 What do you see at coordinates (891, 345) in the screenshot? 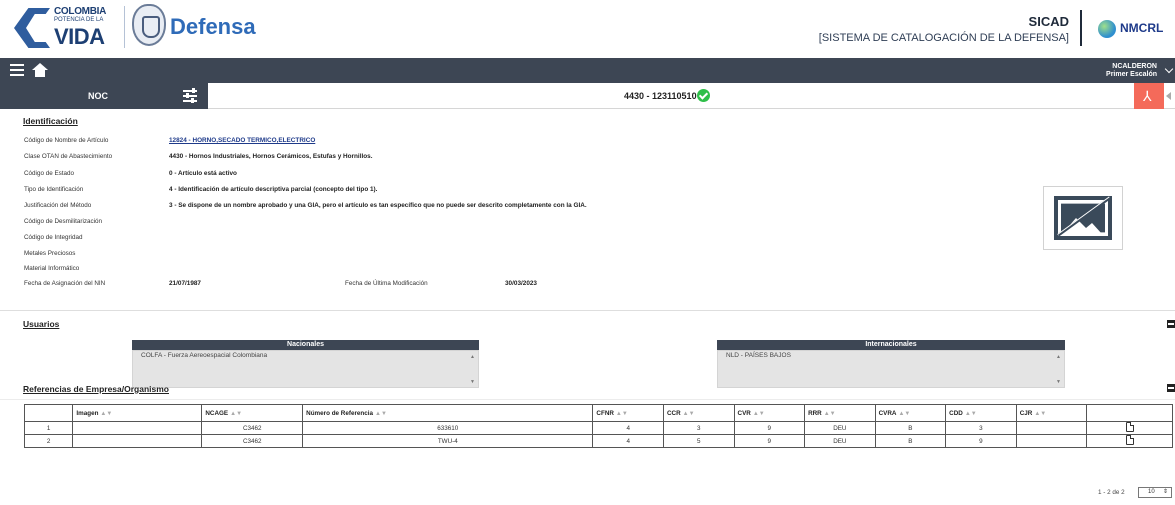
I see `international-users-header: Internacionales` at bounding box center [891, 345].